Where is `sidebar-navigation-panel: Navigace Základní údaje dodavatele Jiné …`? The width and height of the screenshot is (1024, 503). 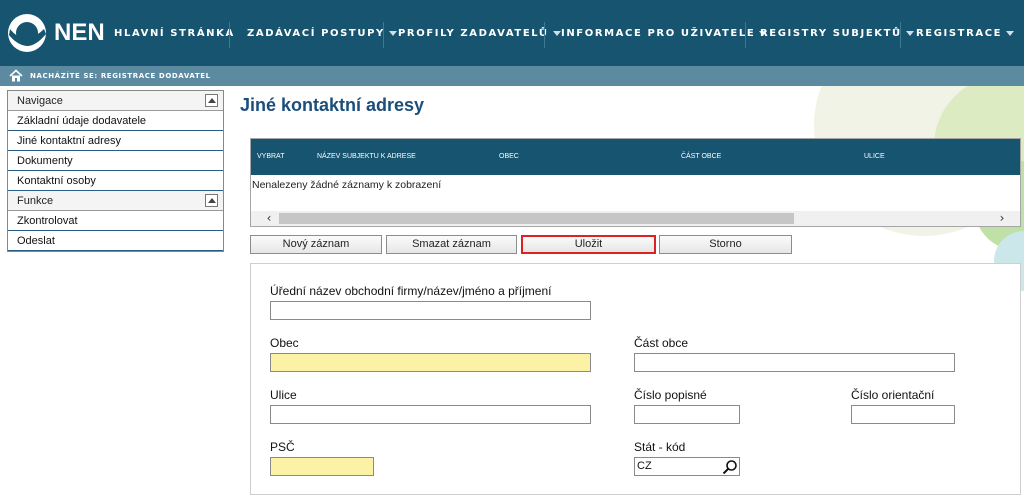 sidebar-navigation-panel: Navigace Základní údaje dodavatele Jiné … is located at coordinates (115, 171).